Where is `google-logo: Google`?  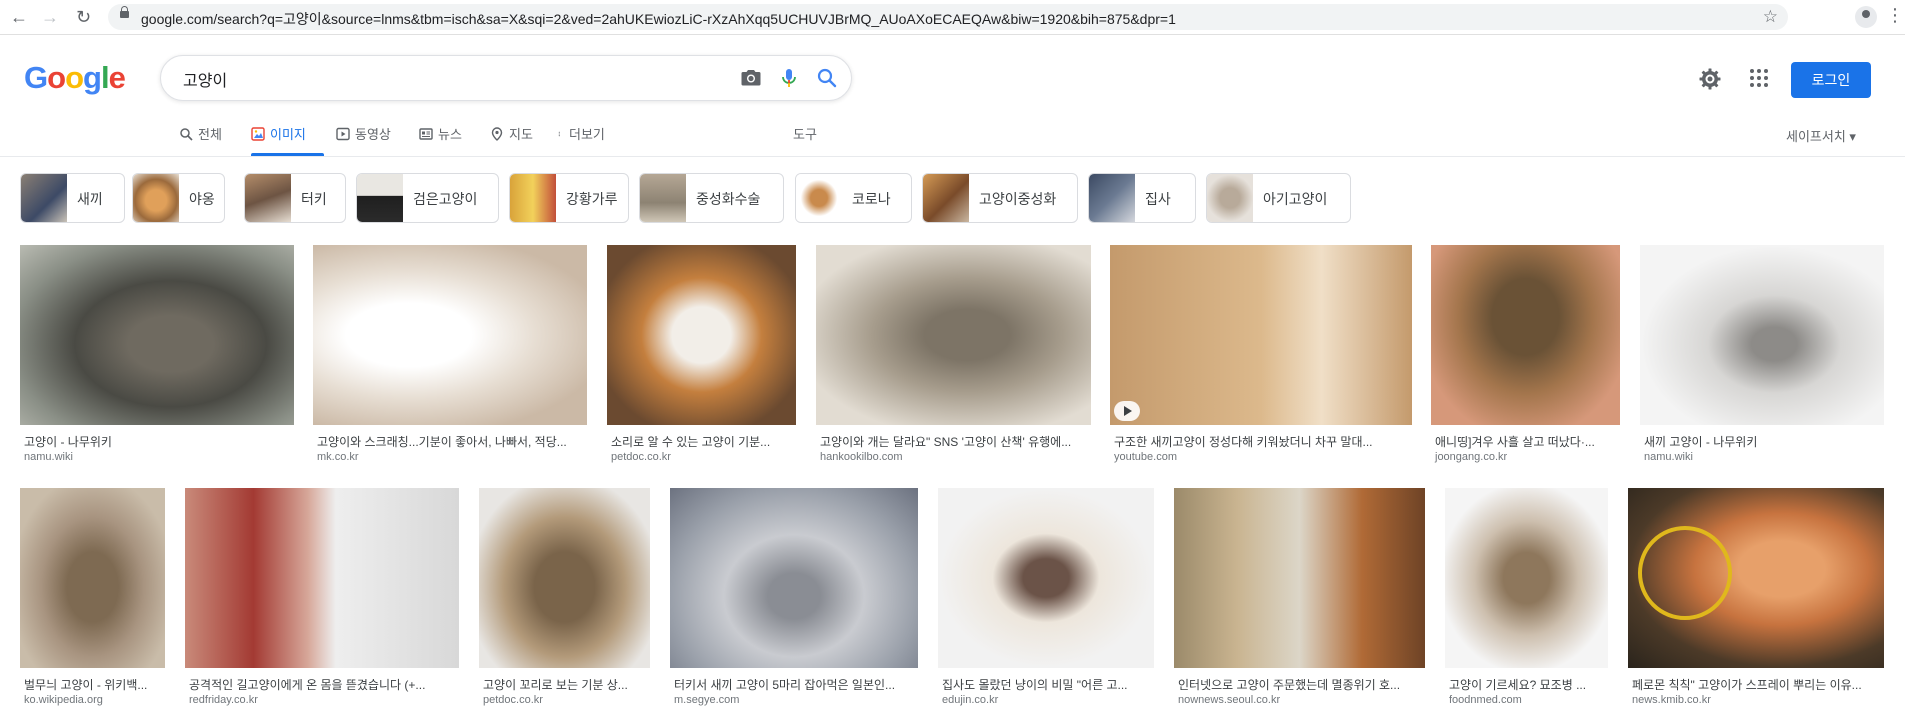 google-logo: Google is located at coordinates (75, 78).